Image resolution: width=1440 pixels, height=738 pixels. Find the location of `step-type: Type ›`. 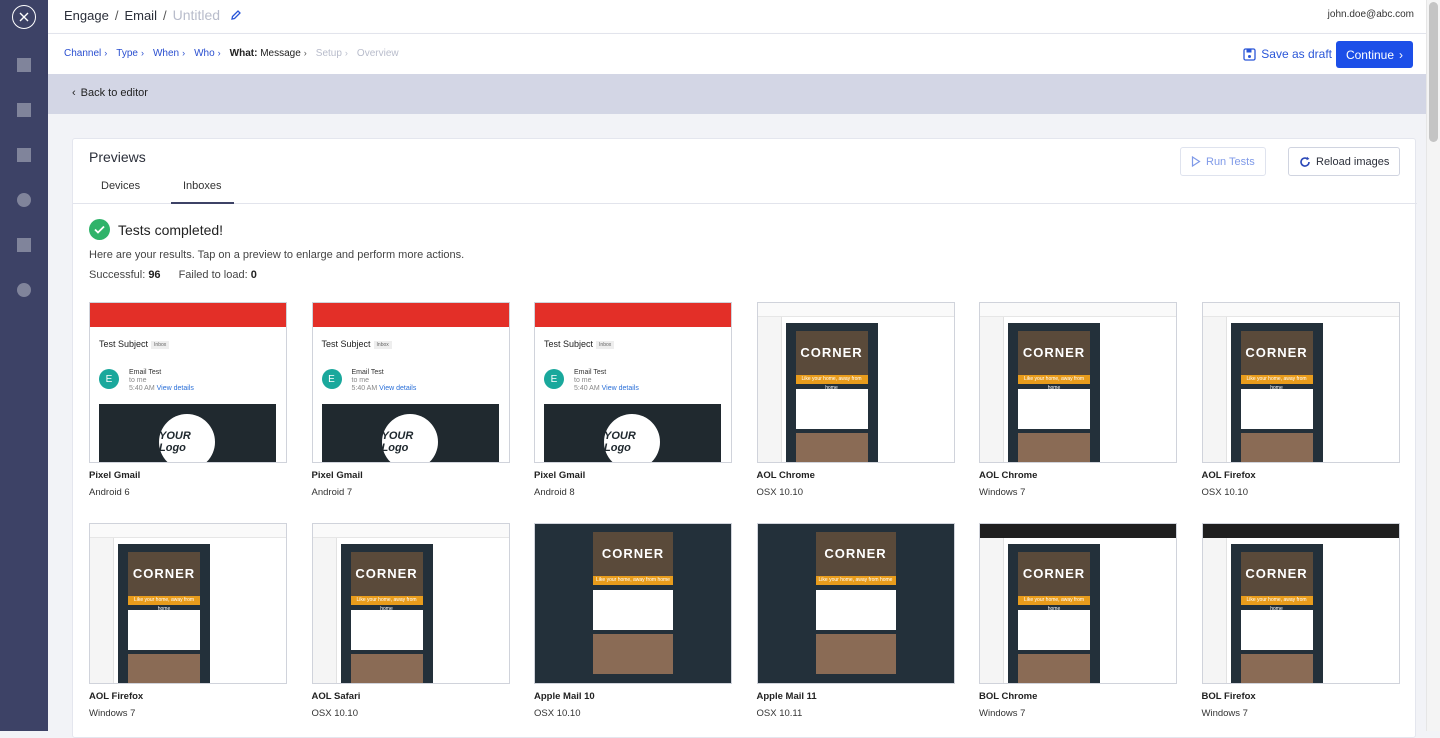

step-type: Type › is located at coordinates (130, 53).